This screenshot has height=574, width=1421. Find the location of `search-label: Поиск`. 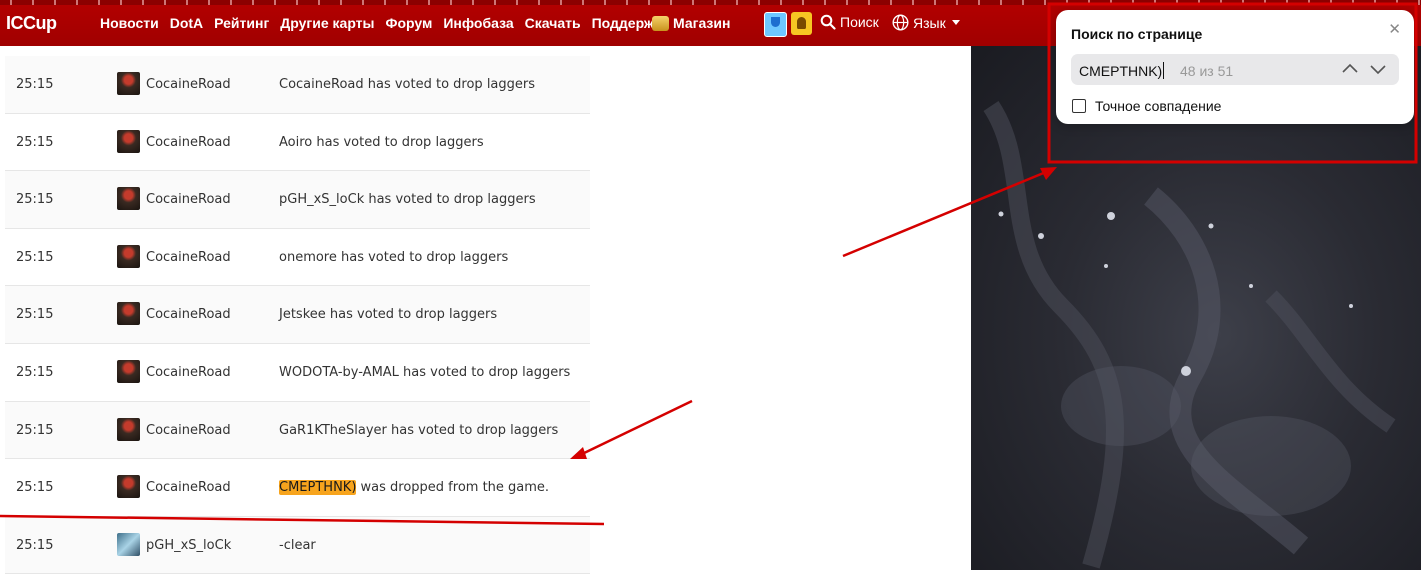

search-label: Поиск is located at coordinates (859, 22).